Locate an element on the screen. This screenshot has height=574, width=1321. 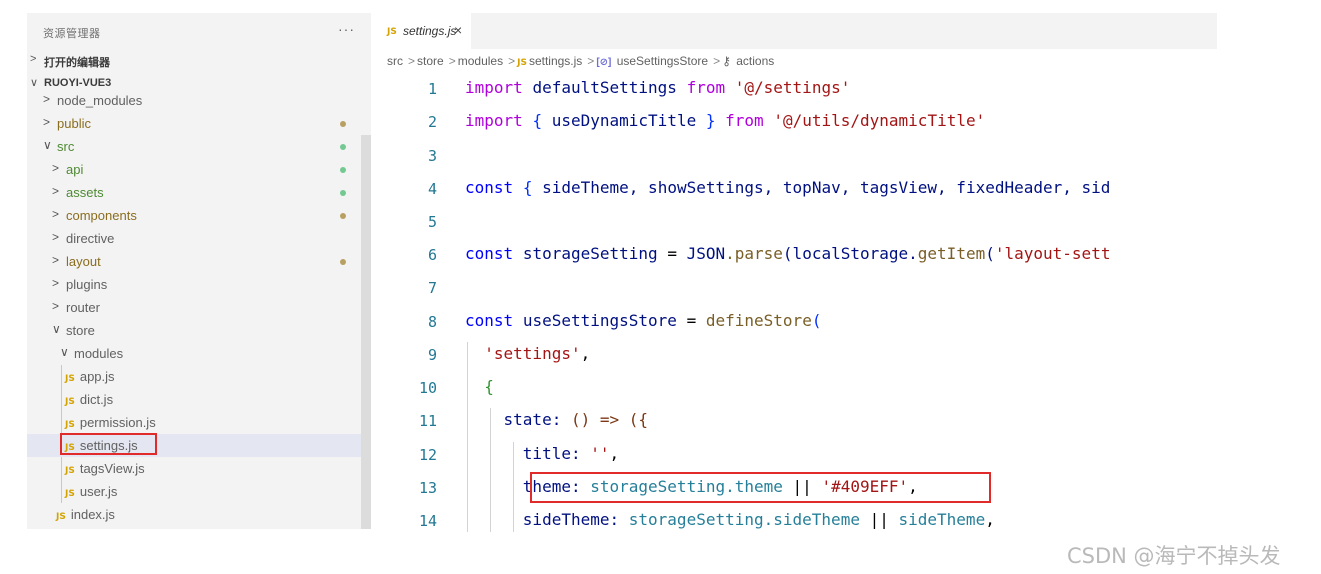
sidebar-scrollbar is located at coordinates (366, 332).